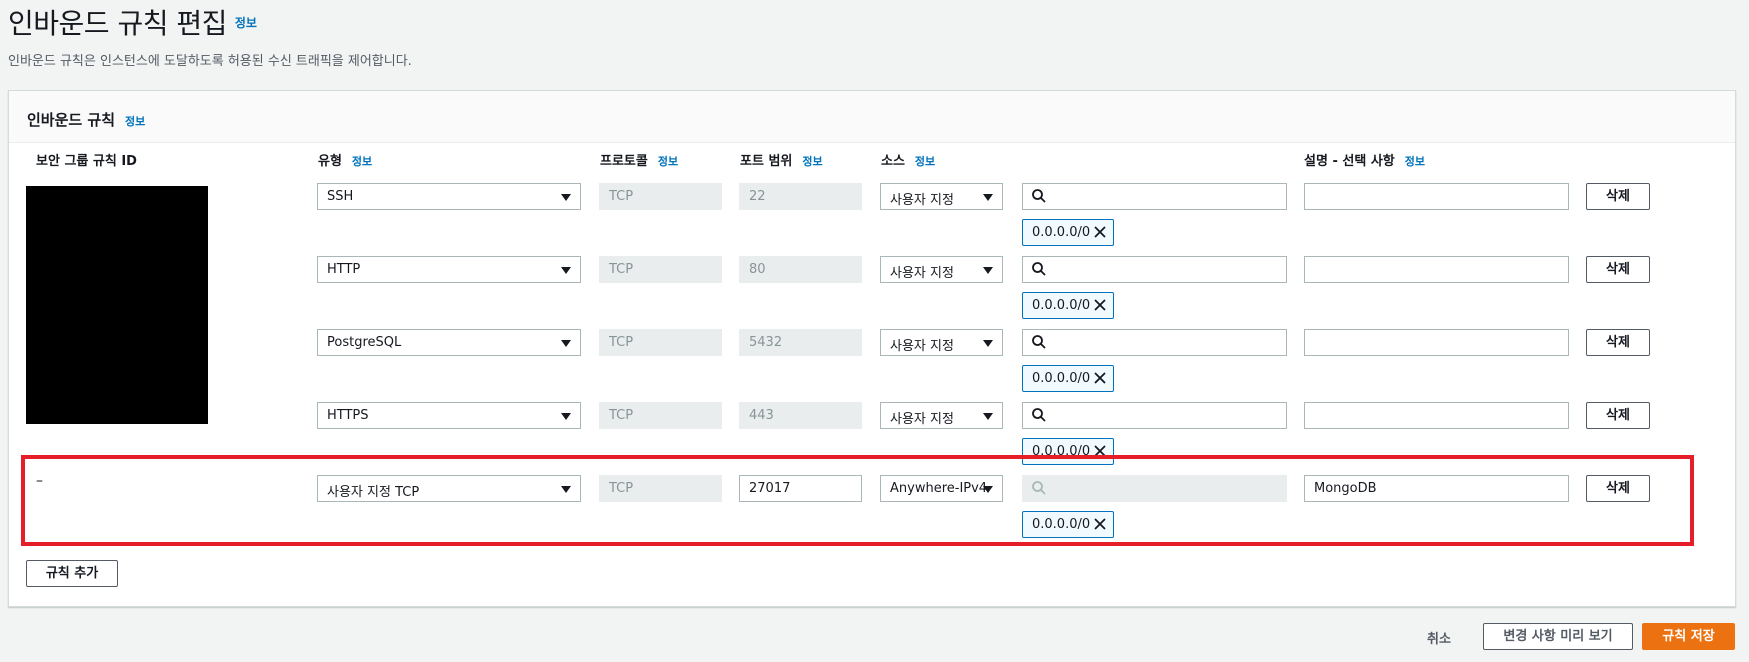  I want to click on save-rules-button: 규칙 저장, so click(1688, 636).